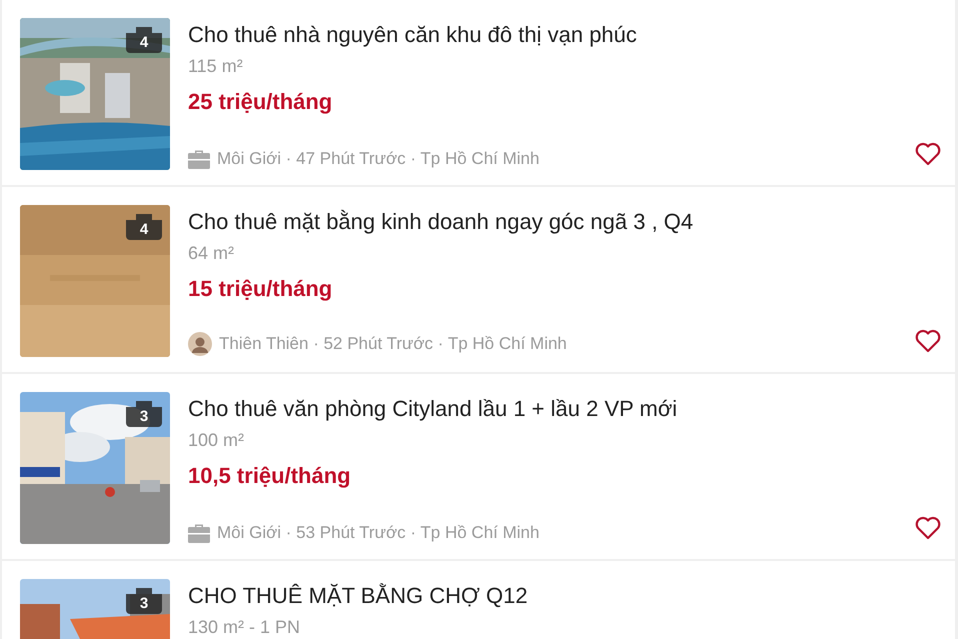 Image resolution: width=958 pixels, height=639 pixels. I want to click on listing-area: 100 m², so click(563, 440).